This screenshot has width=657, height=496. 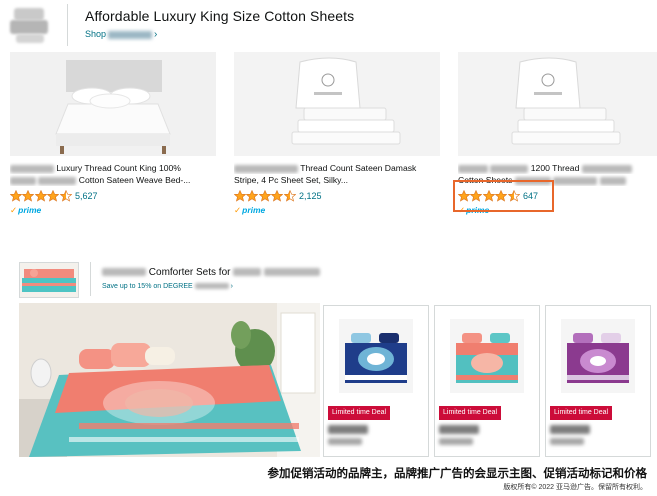 I want to click on lifestyle-hero-image, so click(x=169, y=380).